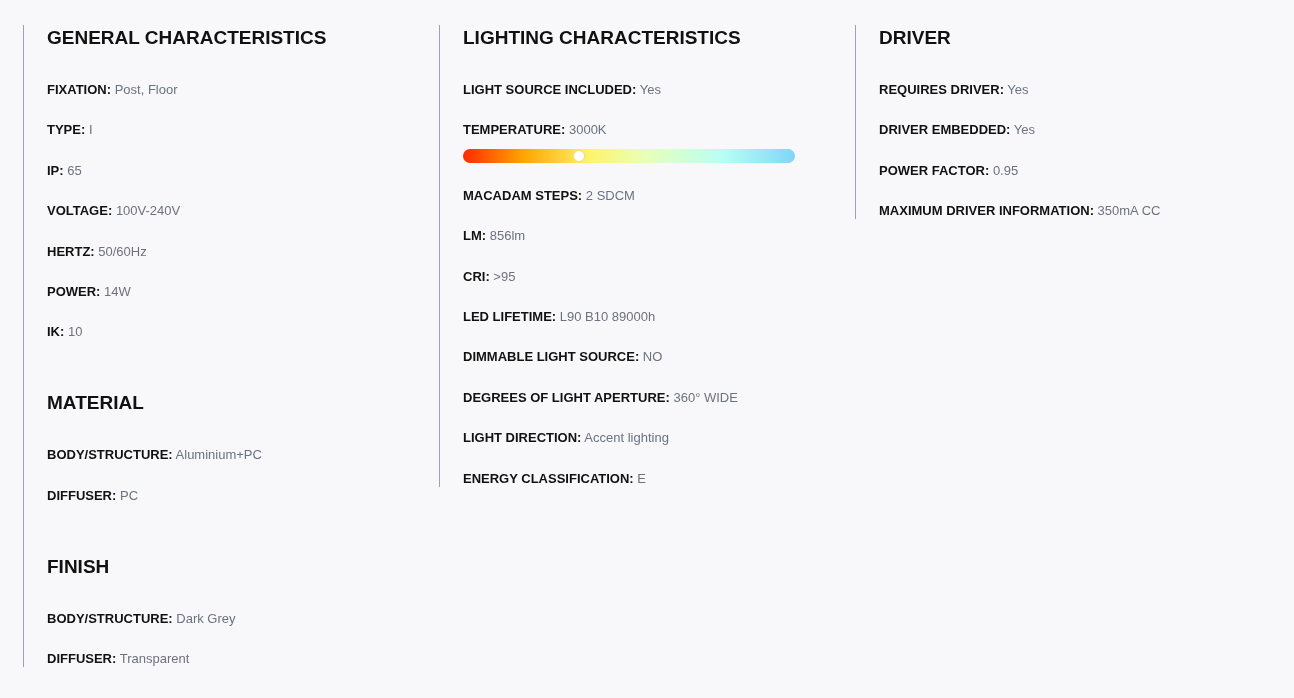 The width and height of the screenshot is (1294, 698). What do you see at coordinates (601, 397) in the screenshot?
I see `spec-line: DEGREES OF LIGHT APERTURE: 360° WIDE` at bounding box center [601, 397].